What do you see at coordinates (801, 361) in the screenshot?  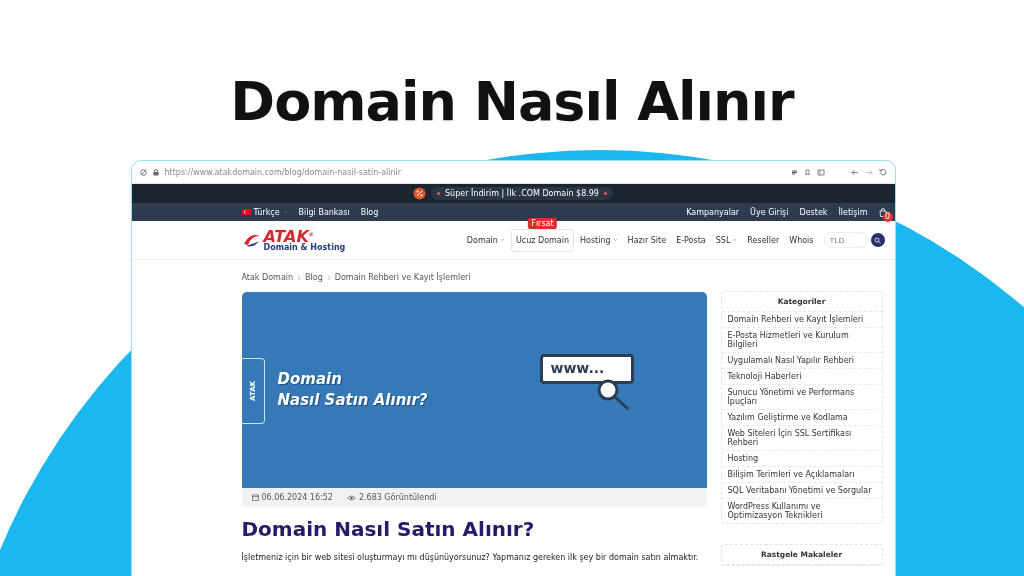 I see `category-link: Uygulamalı Nasıl Yapılır Rehberi` at bounding box center [801, 361].